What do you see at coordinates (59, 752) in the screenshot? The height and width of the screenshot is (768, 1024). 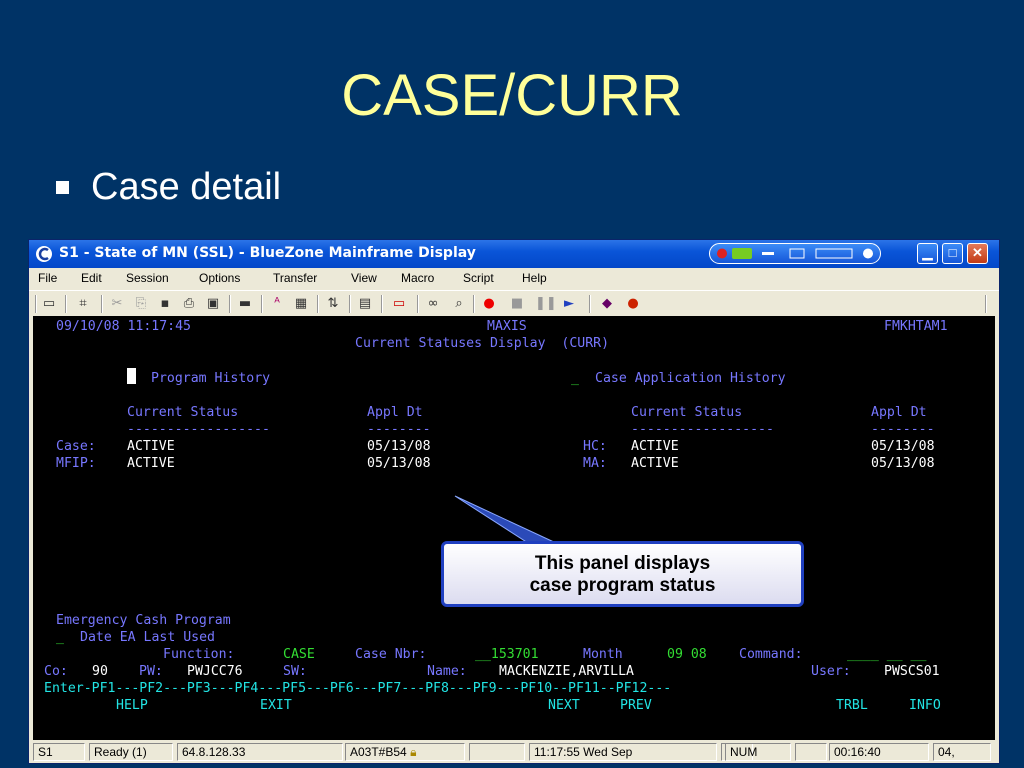 I see `status-session: S1` at bounding box center [59, 752].